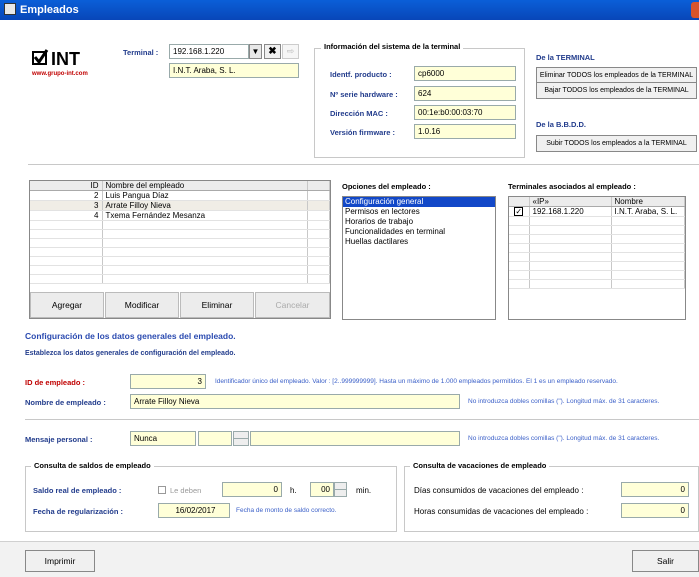 The height and width of the screenshot is (577, 699). What do you see at coordinates (392, 46) in the screenshot?
I see `terminal-info-title: Información del sistema de la terminal` at bounding box center [392, 46].